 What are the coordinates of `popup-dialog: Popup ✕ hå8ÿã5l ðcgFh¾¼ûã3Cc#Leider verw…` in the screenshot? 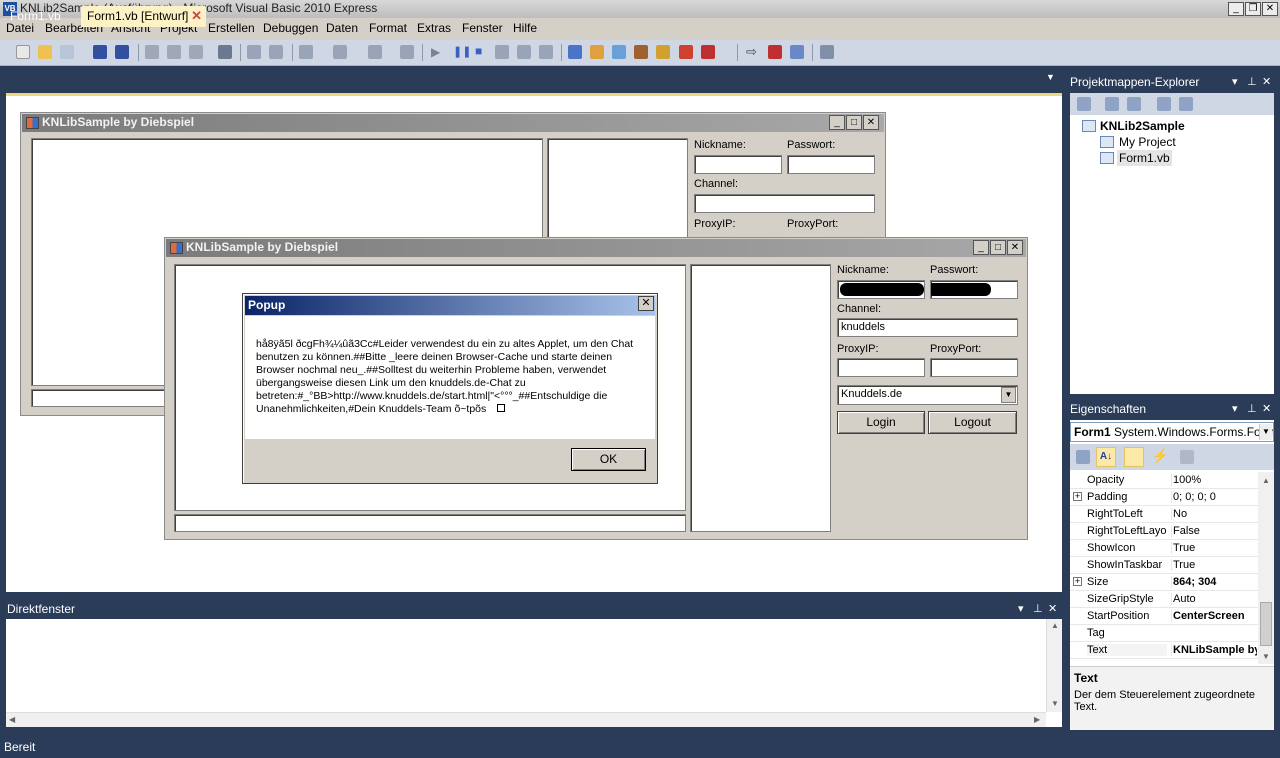 It's located at (450, 388).